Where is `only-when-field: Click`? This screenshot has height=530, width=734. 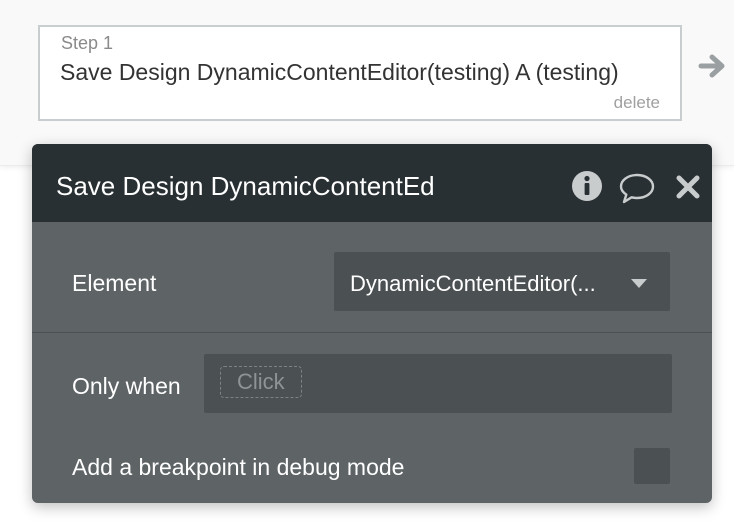 only-when-field: Click is located at coordinates (438, 383).